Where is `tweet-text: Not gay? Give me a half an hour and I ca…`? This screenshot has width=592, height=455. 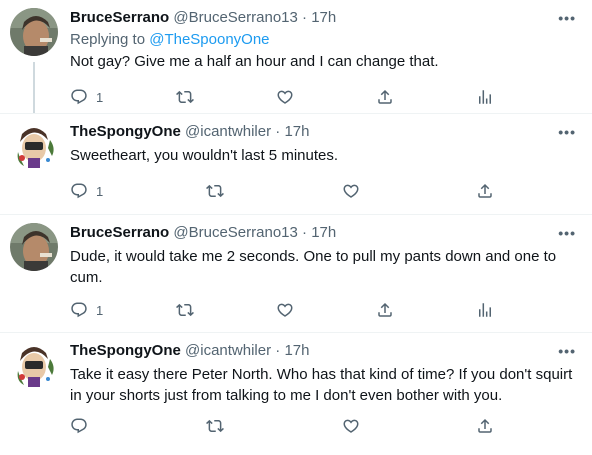 tweet-text: Not gay? Give me a half an hour and I ca… is located at coordinates (254, 61).